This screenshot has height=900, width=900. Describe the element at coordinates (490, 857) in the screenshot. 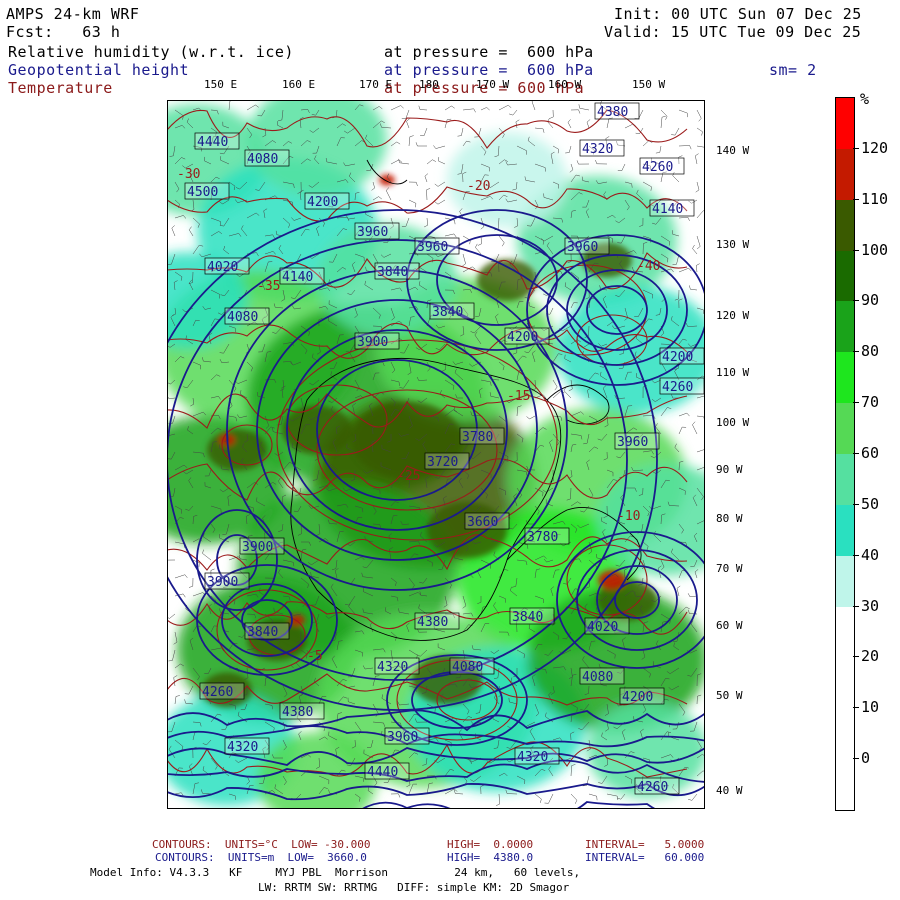

I see `height-contour-high: HIGH= 4380.0` at that location.